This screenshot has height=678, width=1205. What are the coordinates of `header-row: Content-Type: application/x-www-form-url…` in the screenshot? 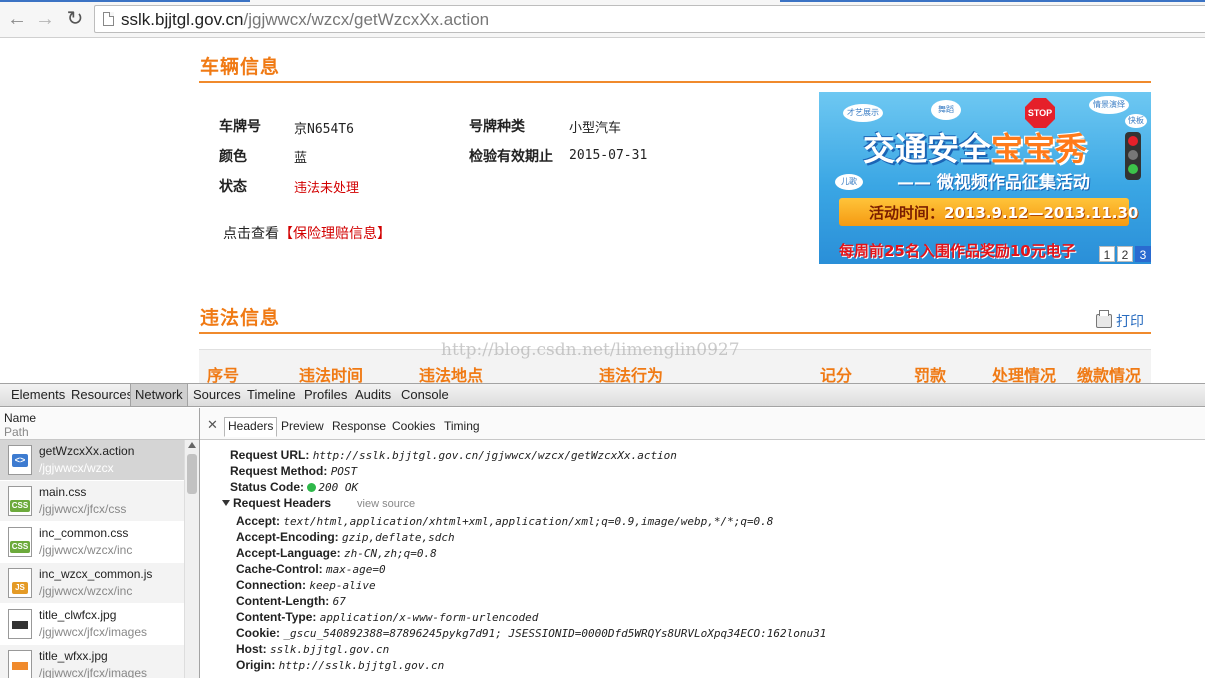 It's located at (387, 617).